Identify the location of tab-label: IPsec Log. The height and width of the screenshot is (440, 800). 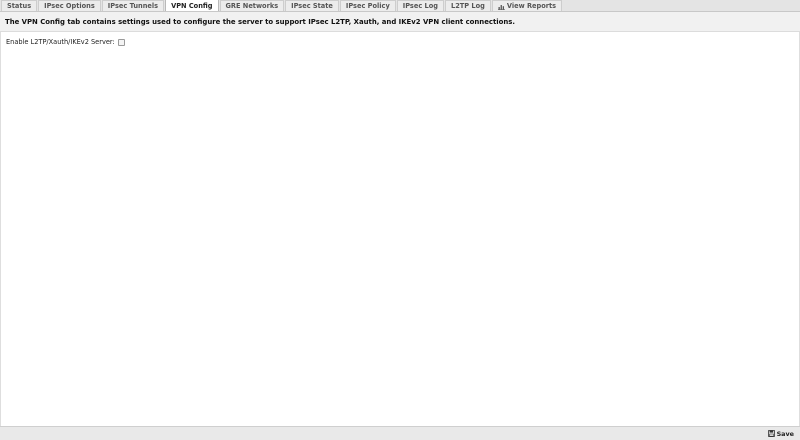
(420, 6).